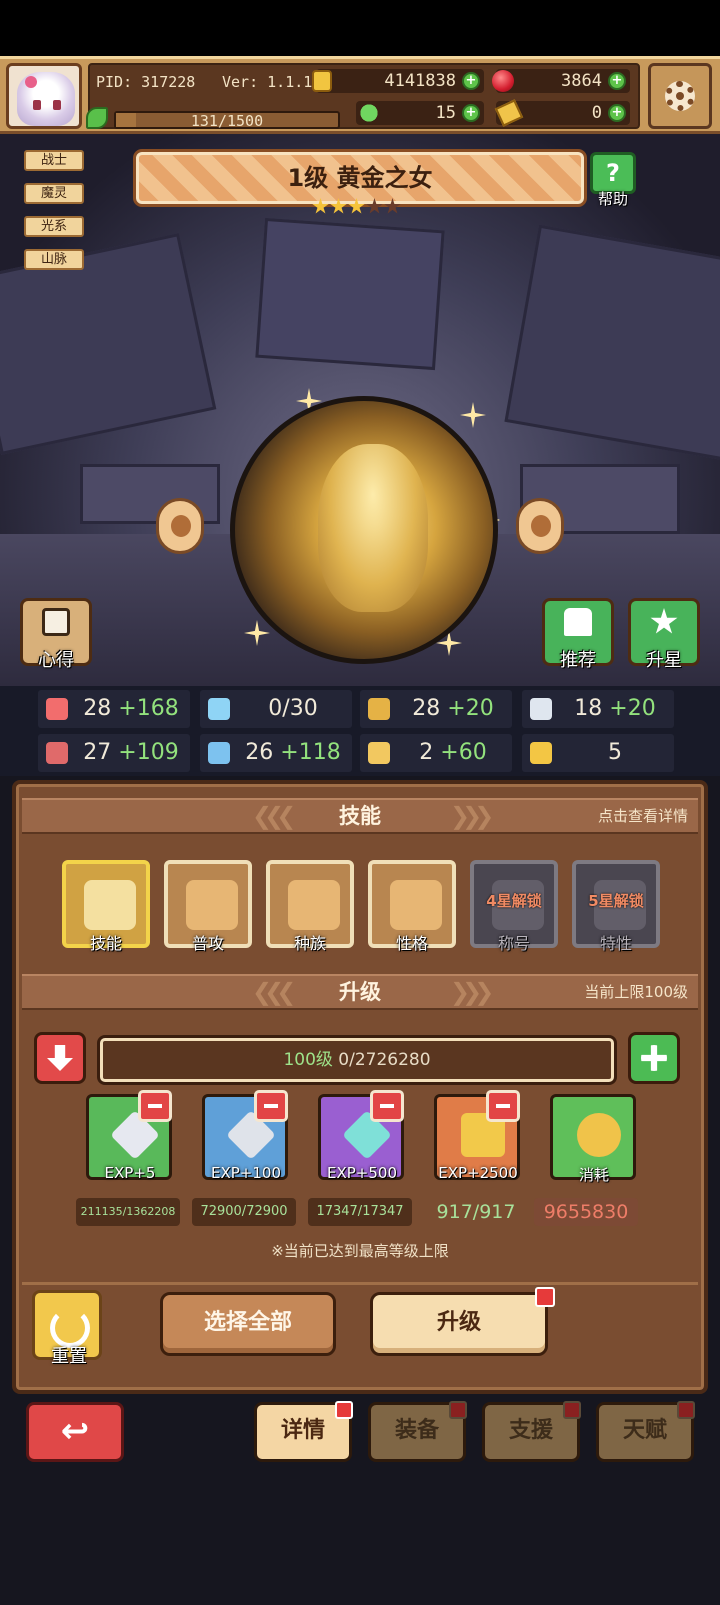 The width and height of the screenshot is (720, 1605). I want to click on notes-button: 心得, so click(56, 636).